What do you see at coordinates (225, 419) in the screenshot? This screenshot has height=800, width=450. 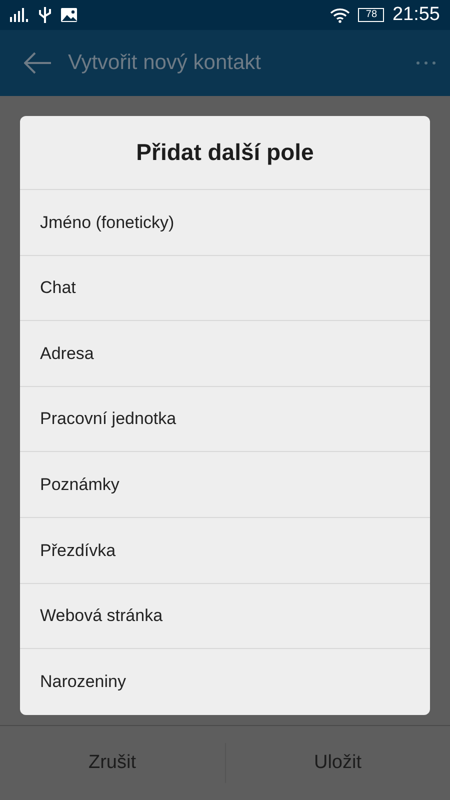 I see `field-option: Pracovní jednotka` at bounding box center [225, 419].